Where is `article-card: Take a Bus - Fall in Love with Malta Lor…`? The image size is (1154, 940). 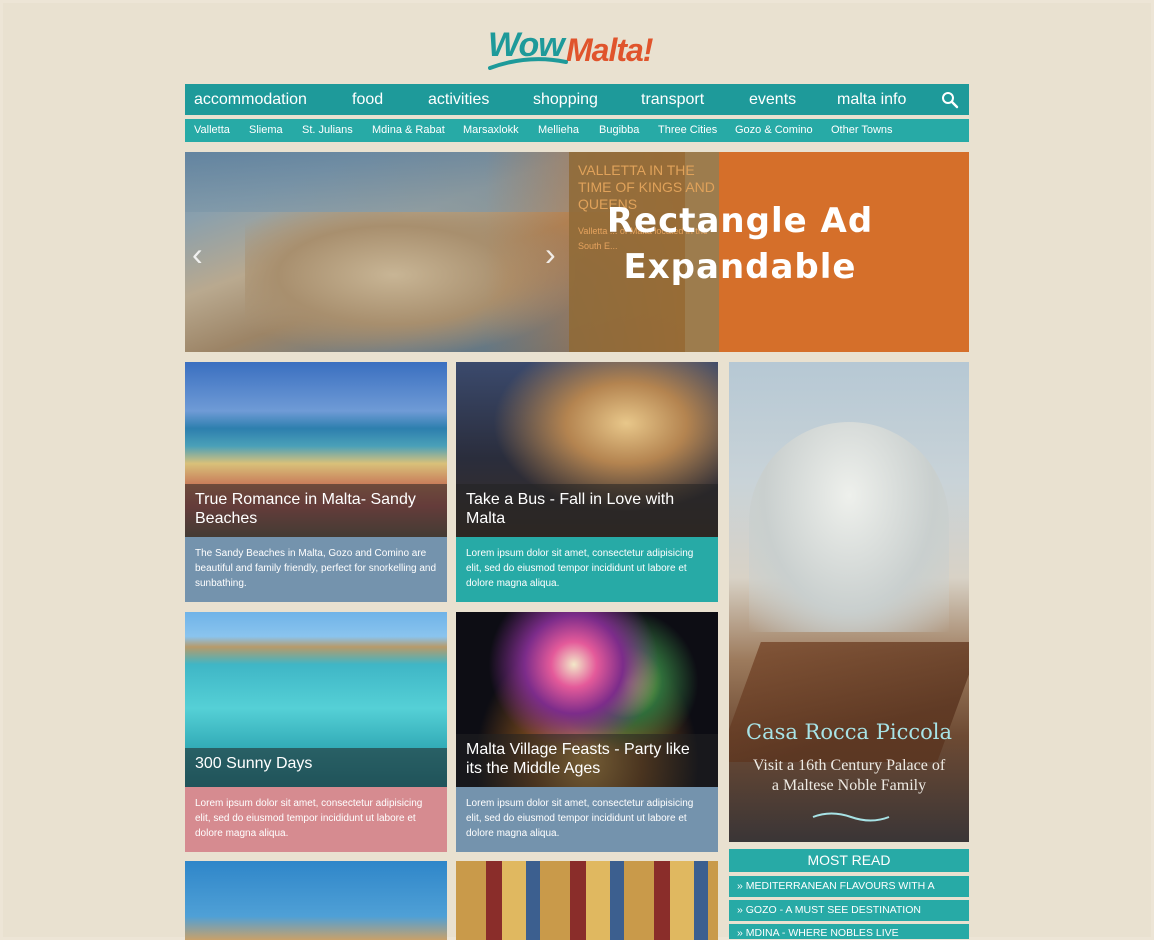 article-card: Take a Bus - Fall in Love with Malta Lor… is located at coordinates (587, 482).